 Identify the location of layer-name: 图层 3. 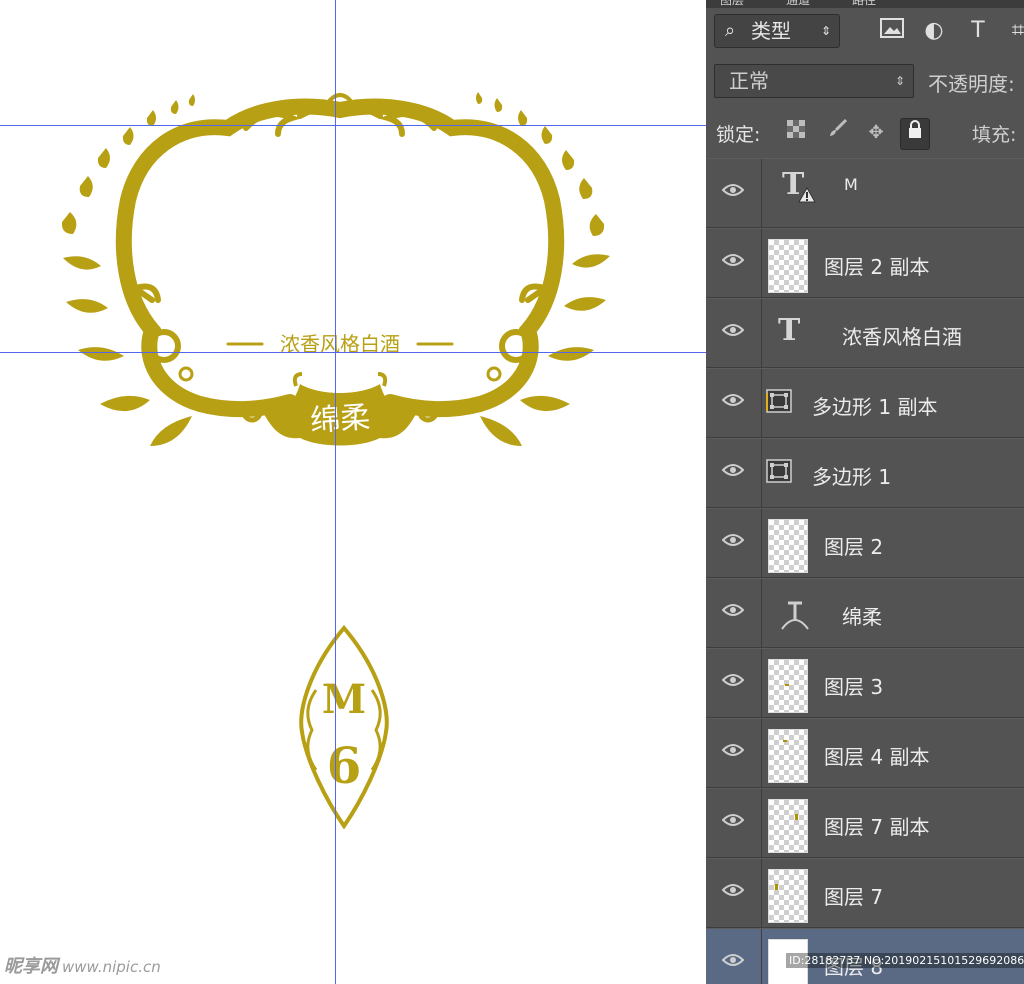
(853, 685).